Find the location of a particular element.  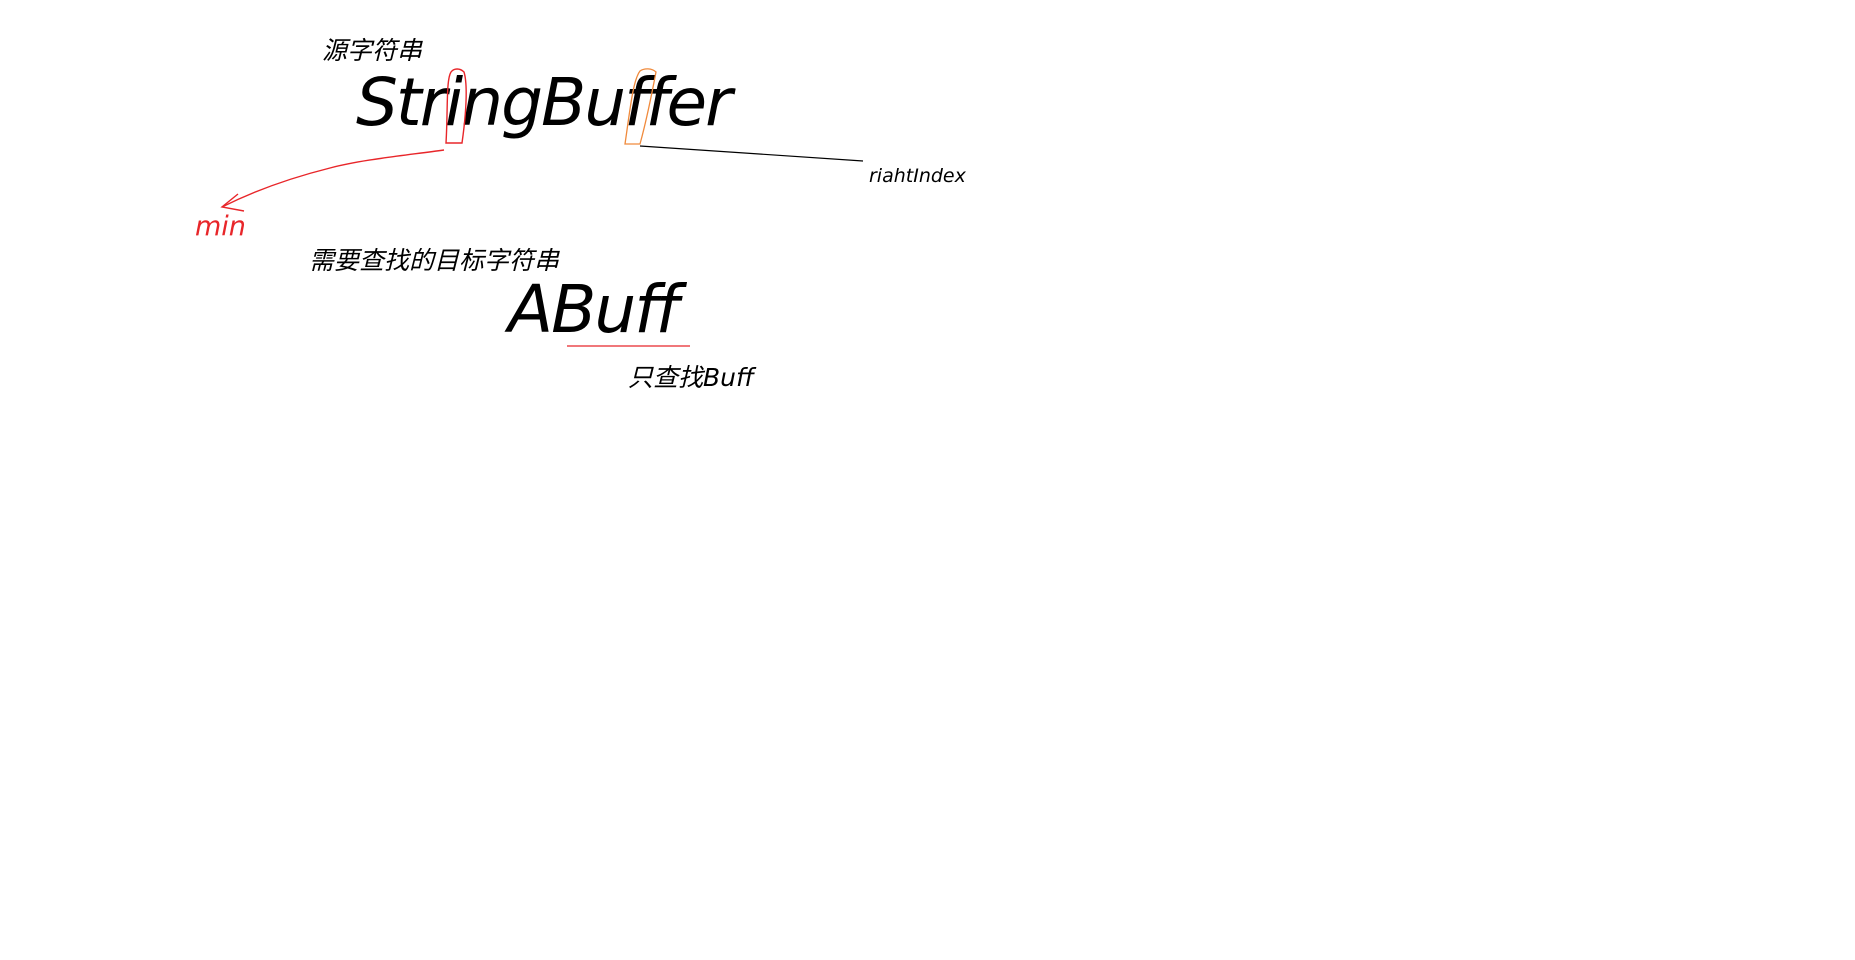

source-string-label: 源字符串 is located at coordinates (372, 50).